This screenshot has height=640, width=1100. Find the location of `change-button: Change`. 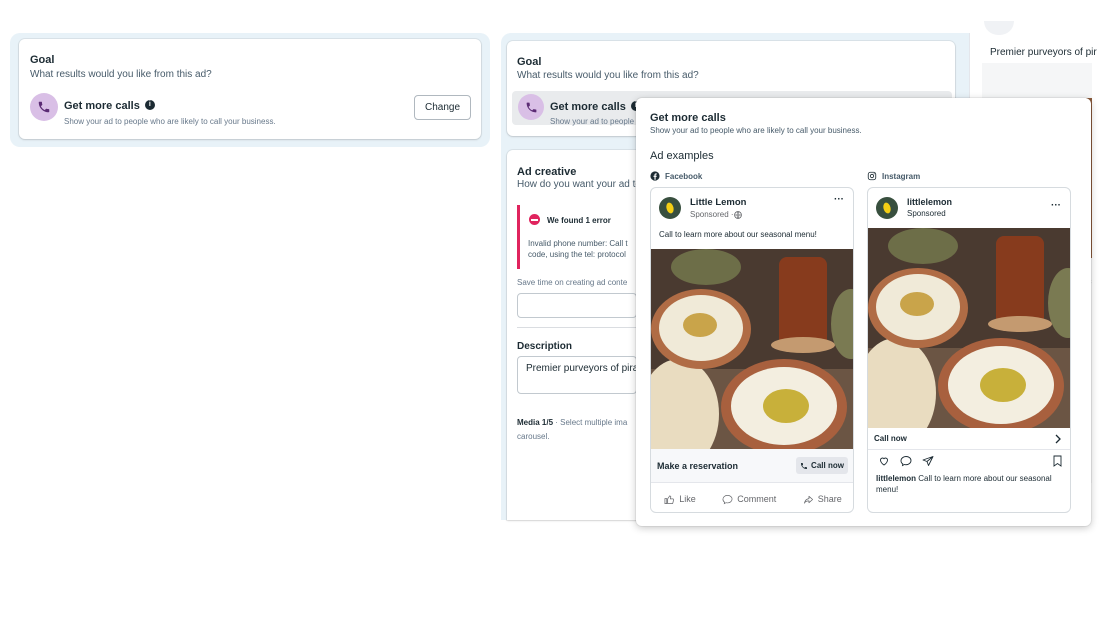

change-button: Change is located at coordinates (442, 107).